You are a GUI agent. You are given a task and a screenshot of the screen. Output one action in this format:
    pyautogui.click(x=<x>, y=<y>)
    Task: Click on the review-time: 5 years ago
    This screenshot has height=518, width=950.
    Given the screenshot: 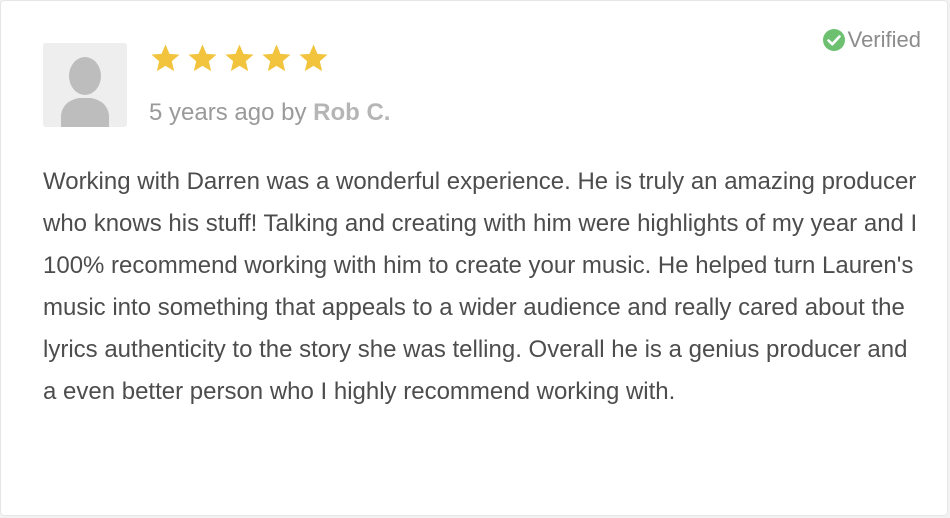 What is the action you would take?
    pyautogui.click(x=212, y=112)
    